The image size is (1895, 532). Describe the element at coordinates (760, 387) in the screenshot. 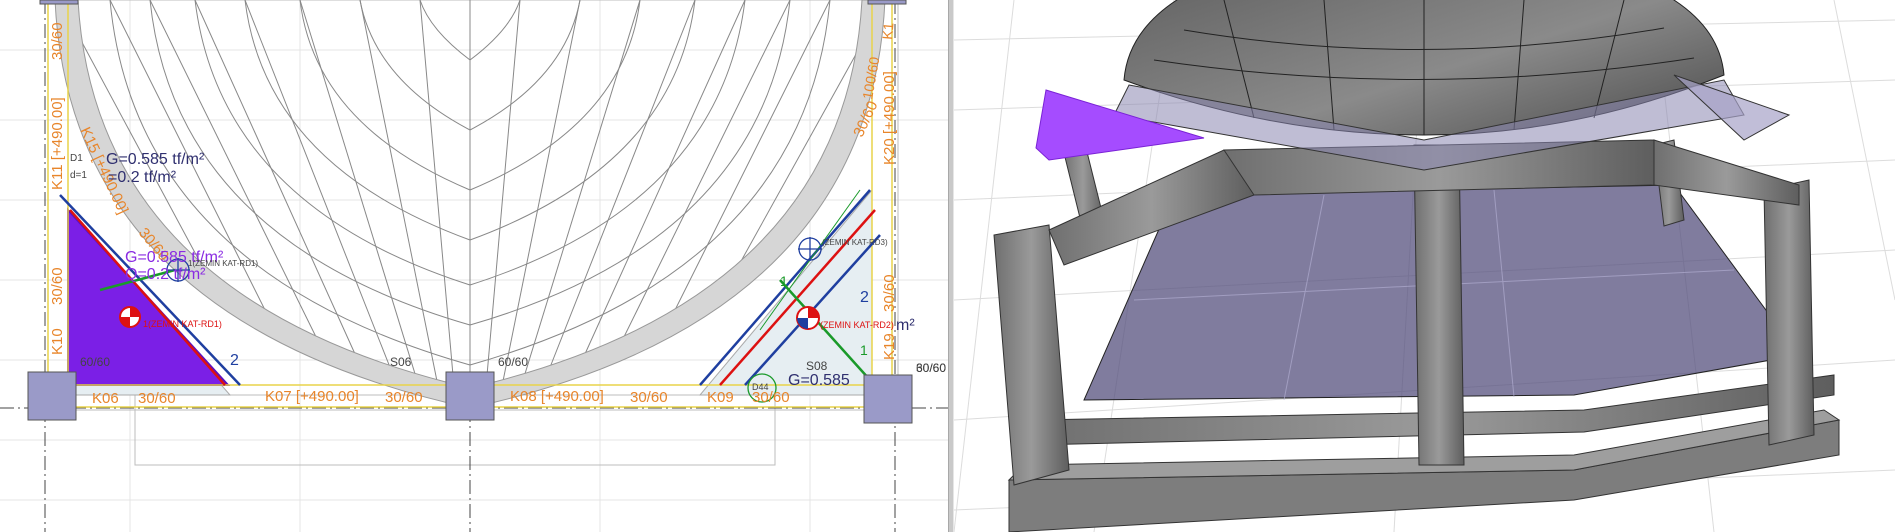

I see `slab-tag-d44: D44` at that location.